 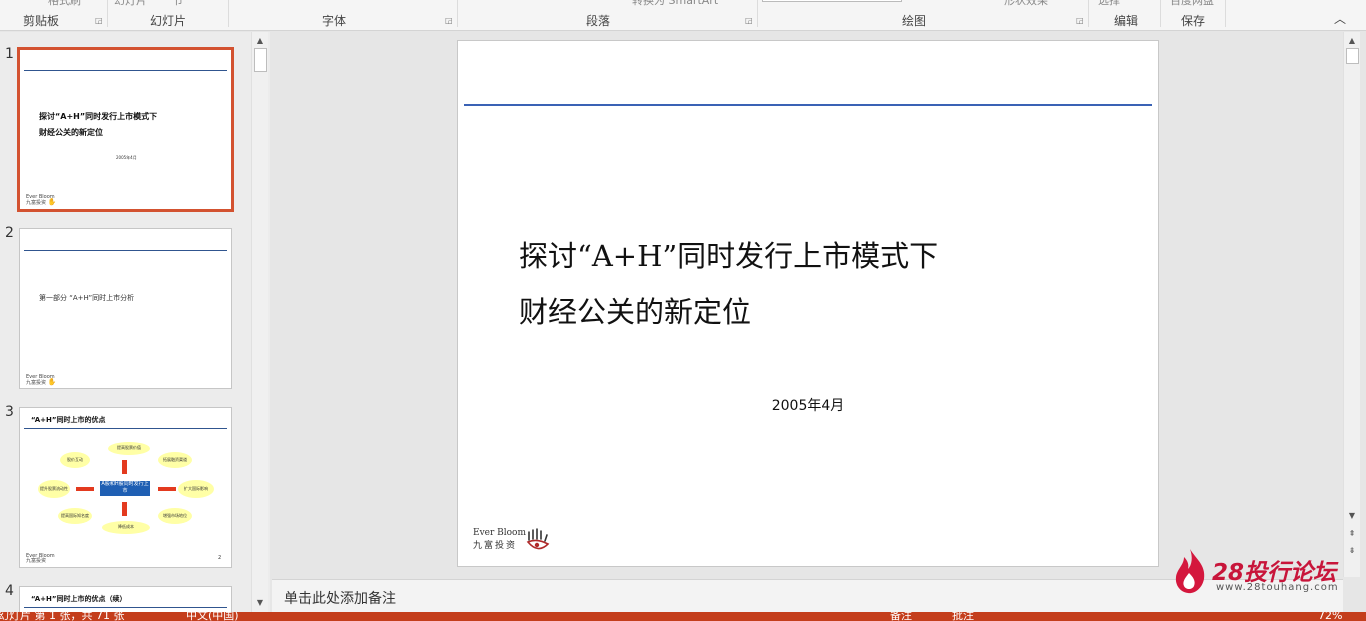 I want to click on new-slide-button: 幻灯片, so click(x=130, y=4).